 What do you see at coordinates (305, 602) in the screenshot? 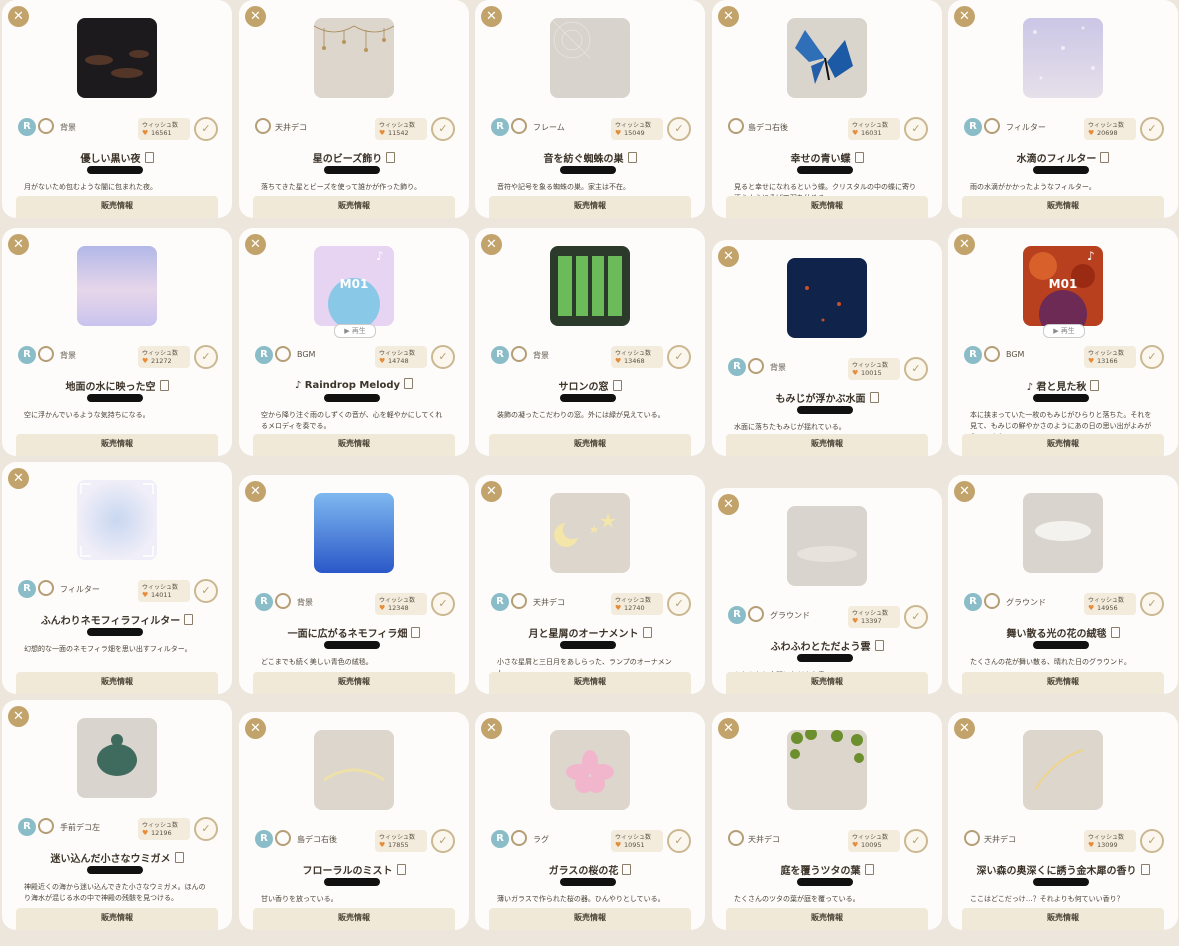
I see `item-category: 背景` at bounding box center [305, 602].